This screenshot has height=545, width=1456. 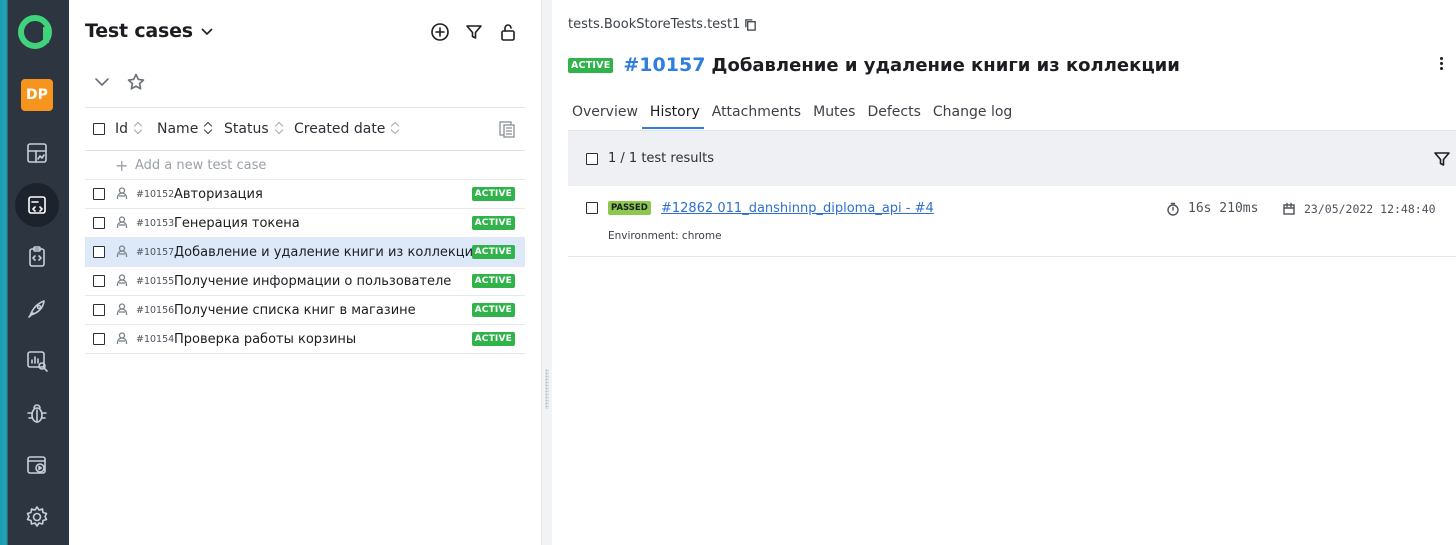 I want to click on drag-handle-icon, so click(x=547, y=389).